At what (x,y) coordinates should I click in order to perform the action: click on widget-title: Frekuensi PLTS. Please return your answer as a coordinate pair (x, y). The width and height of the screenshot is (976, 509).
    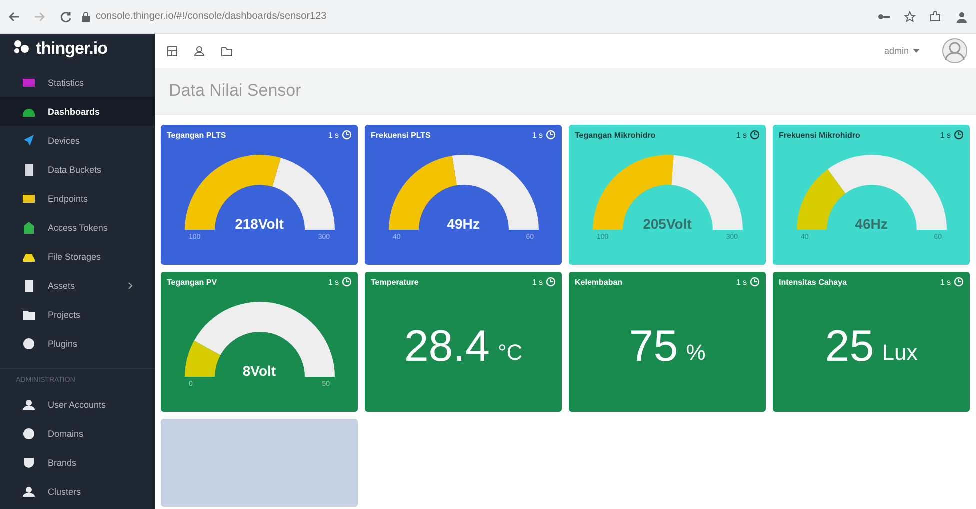
    Looking at the image, I should click on (401, 135).